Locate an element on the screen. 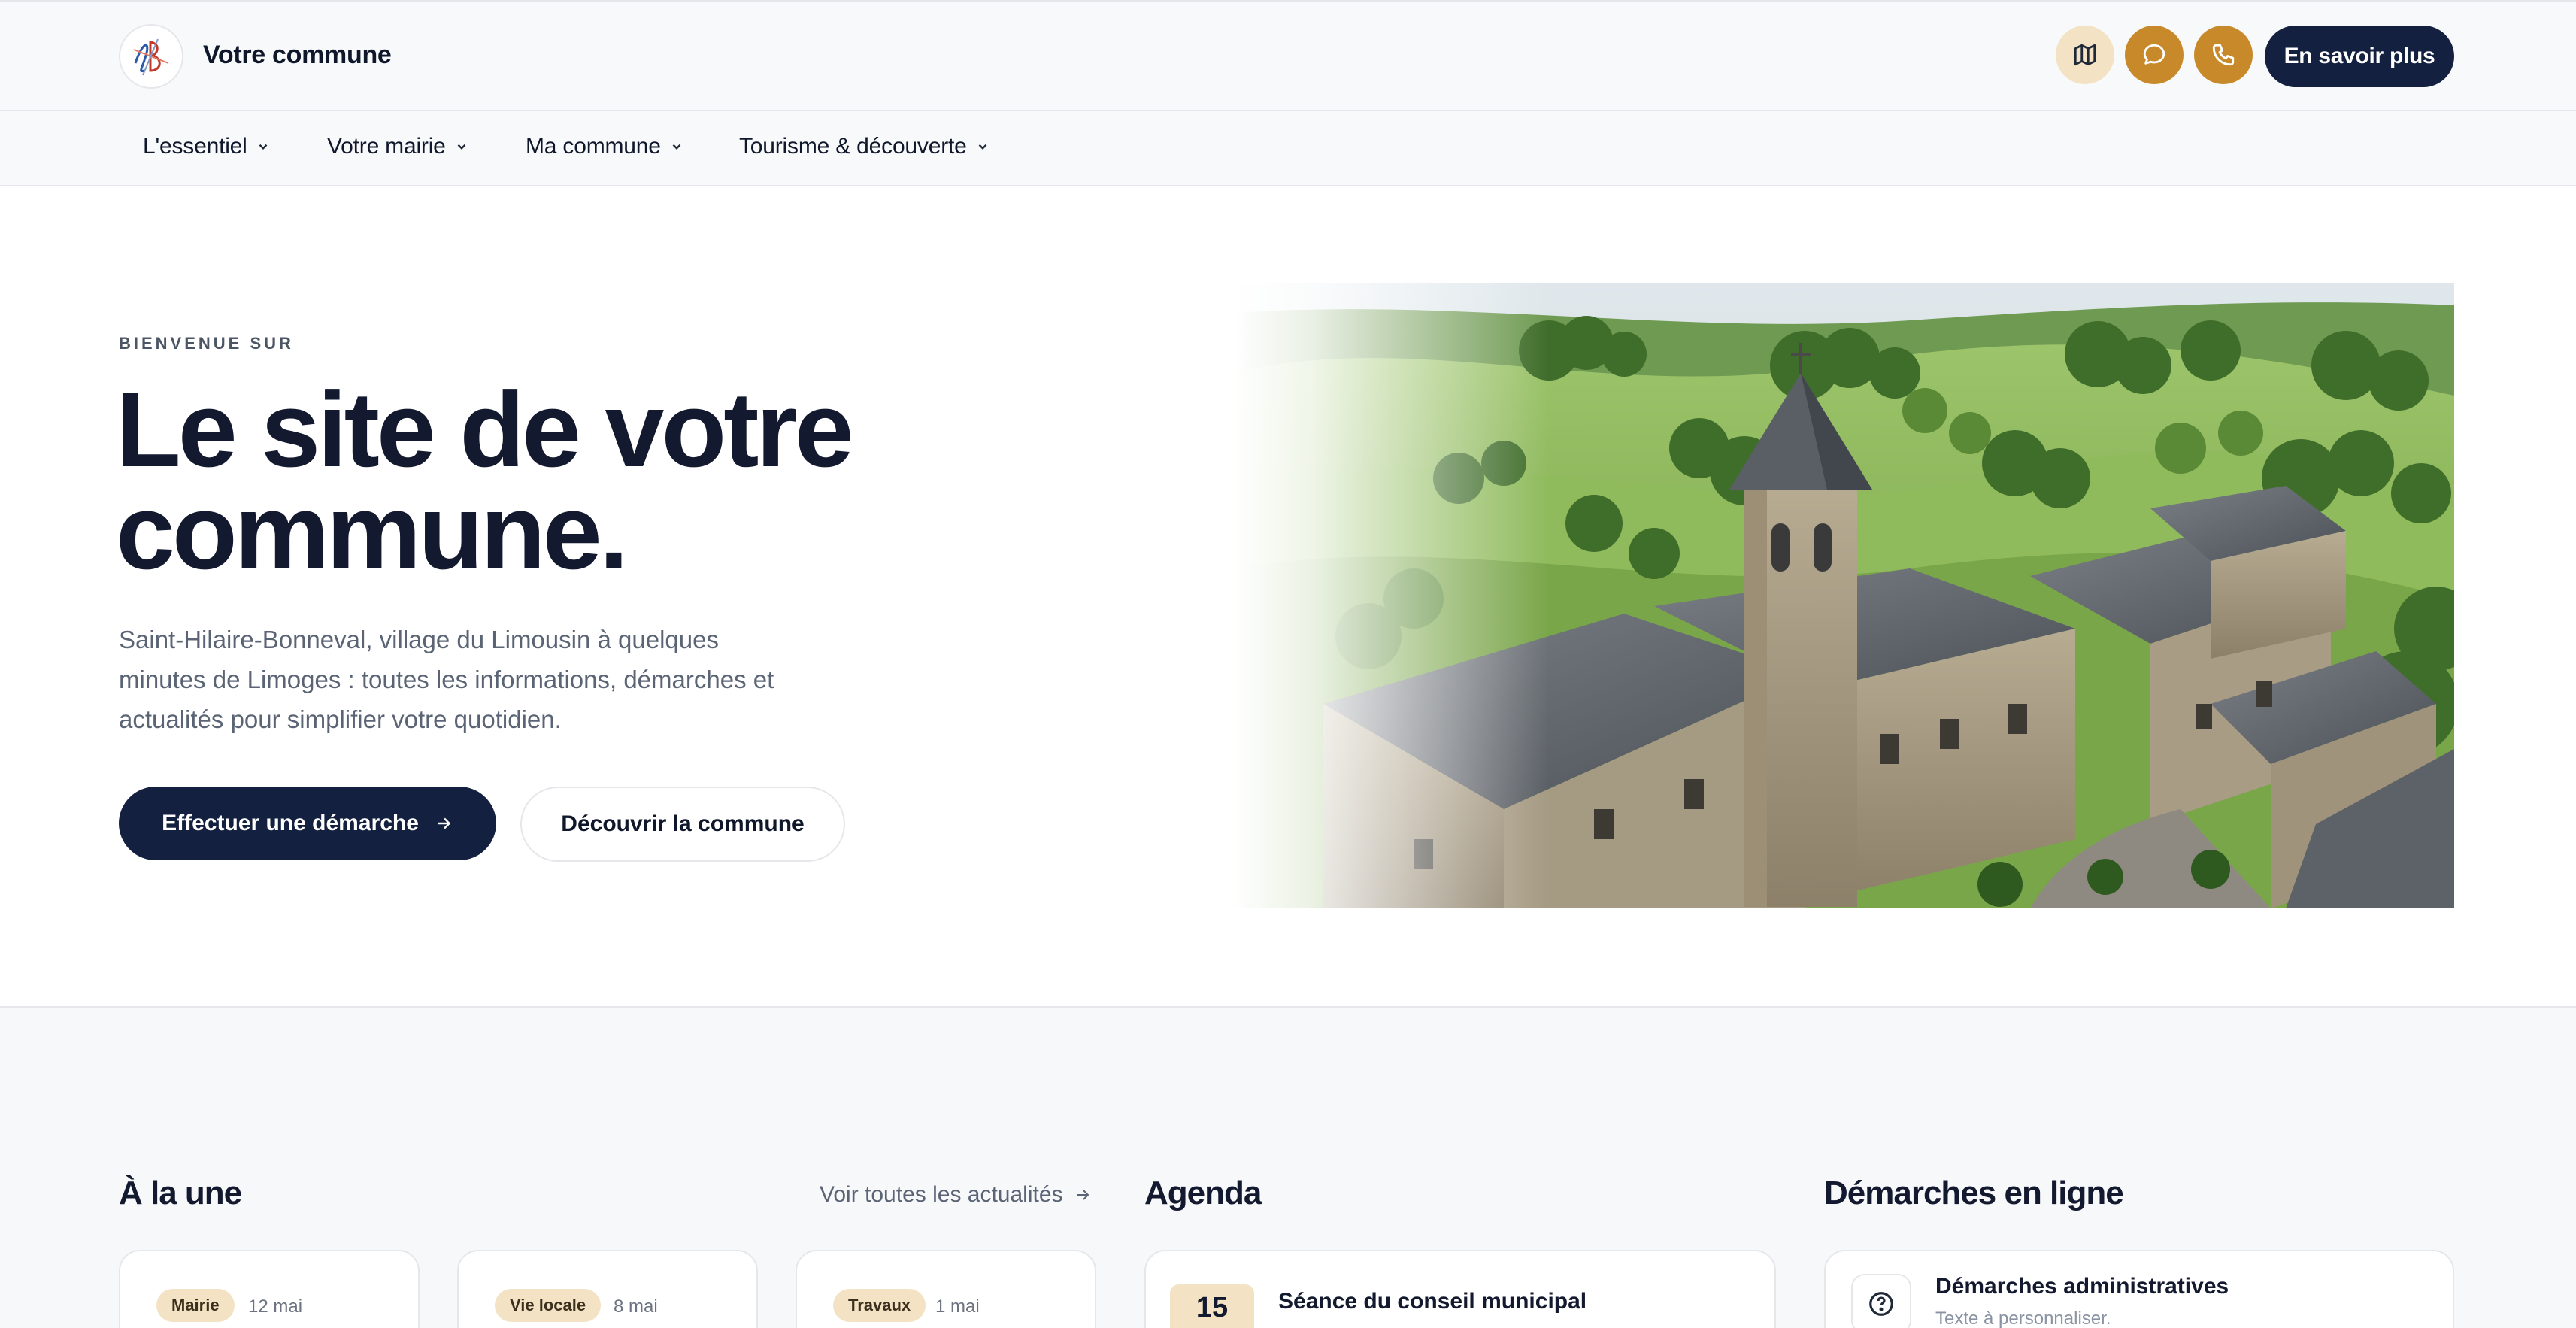 The height and width of the screenshot is (1328, 2576). map-icon is located at coordinates (2085, 55).